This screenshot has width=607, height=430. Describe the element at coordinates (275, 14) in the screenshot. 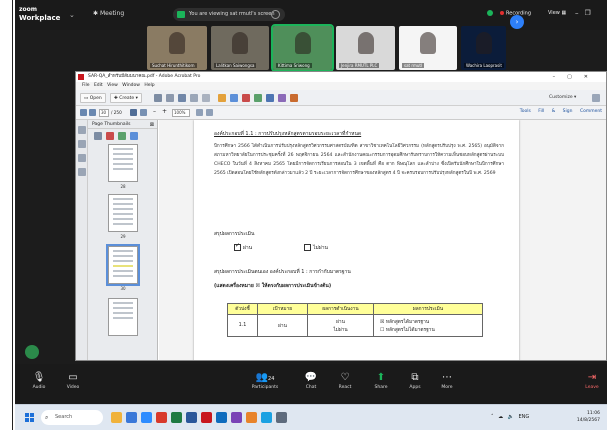

I see `stop-icon` at that location.